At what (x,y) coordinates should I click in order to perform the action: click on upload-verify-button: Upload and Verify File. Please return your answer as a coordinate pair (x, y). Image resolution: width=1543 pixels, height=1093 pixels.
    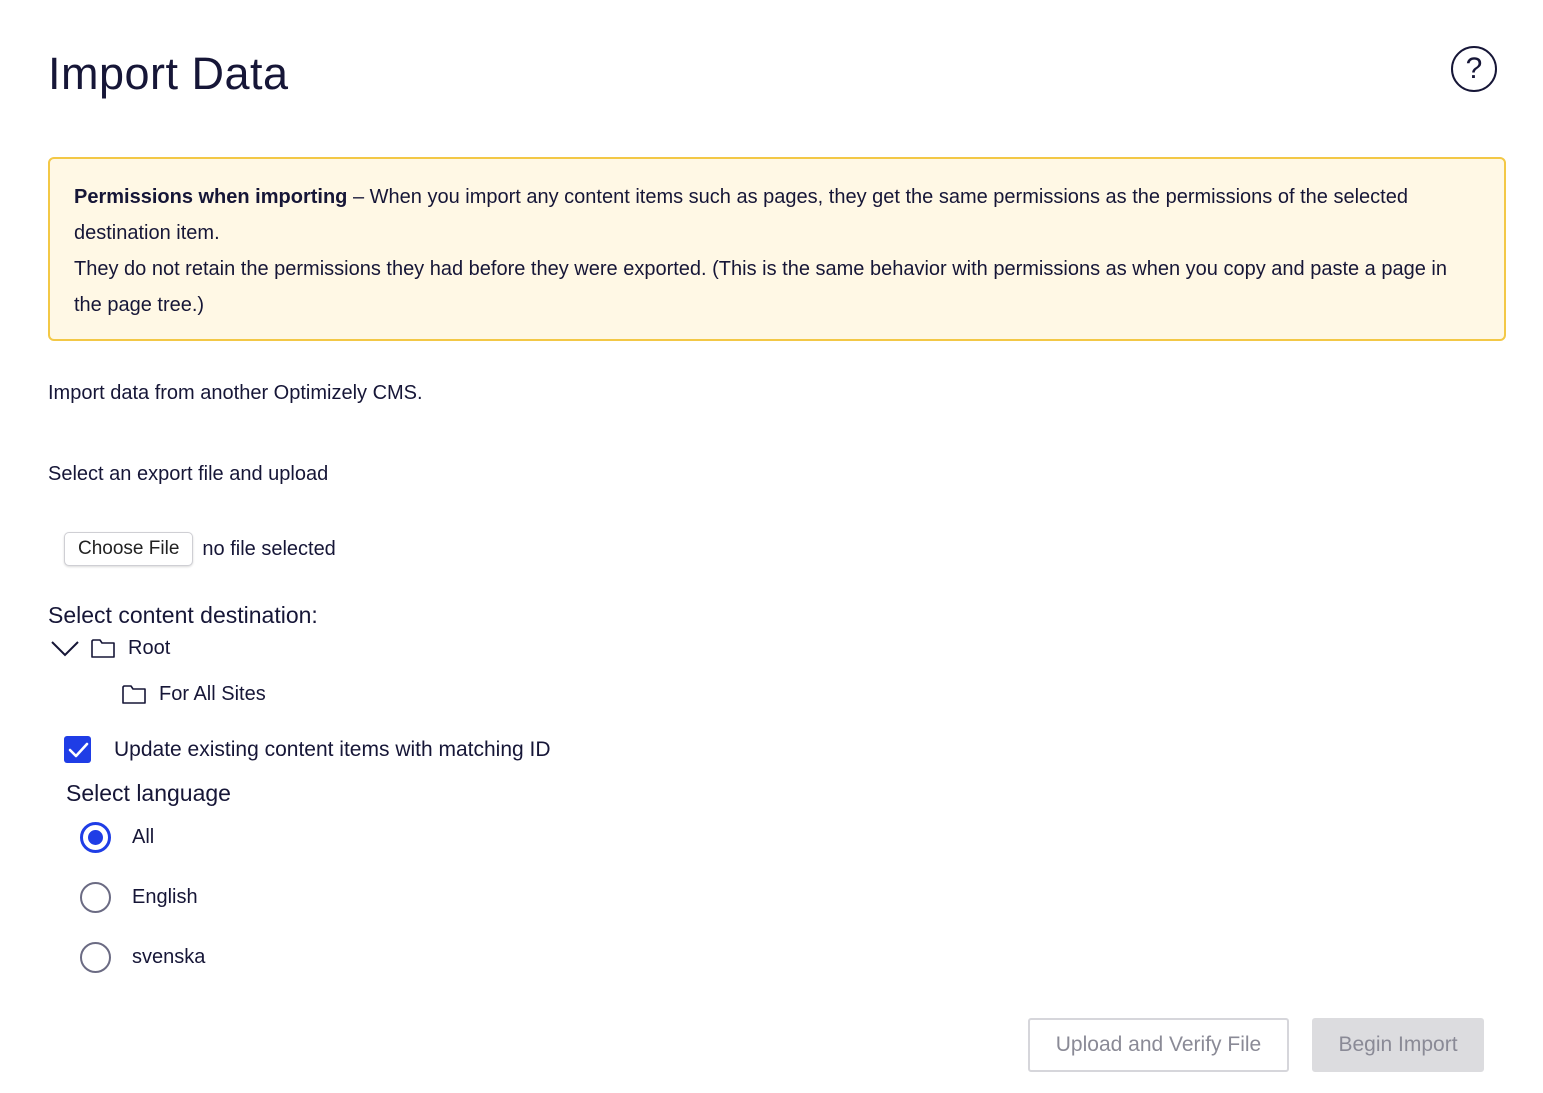
    Looking at the image, I should click on (1158, 1045).